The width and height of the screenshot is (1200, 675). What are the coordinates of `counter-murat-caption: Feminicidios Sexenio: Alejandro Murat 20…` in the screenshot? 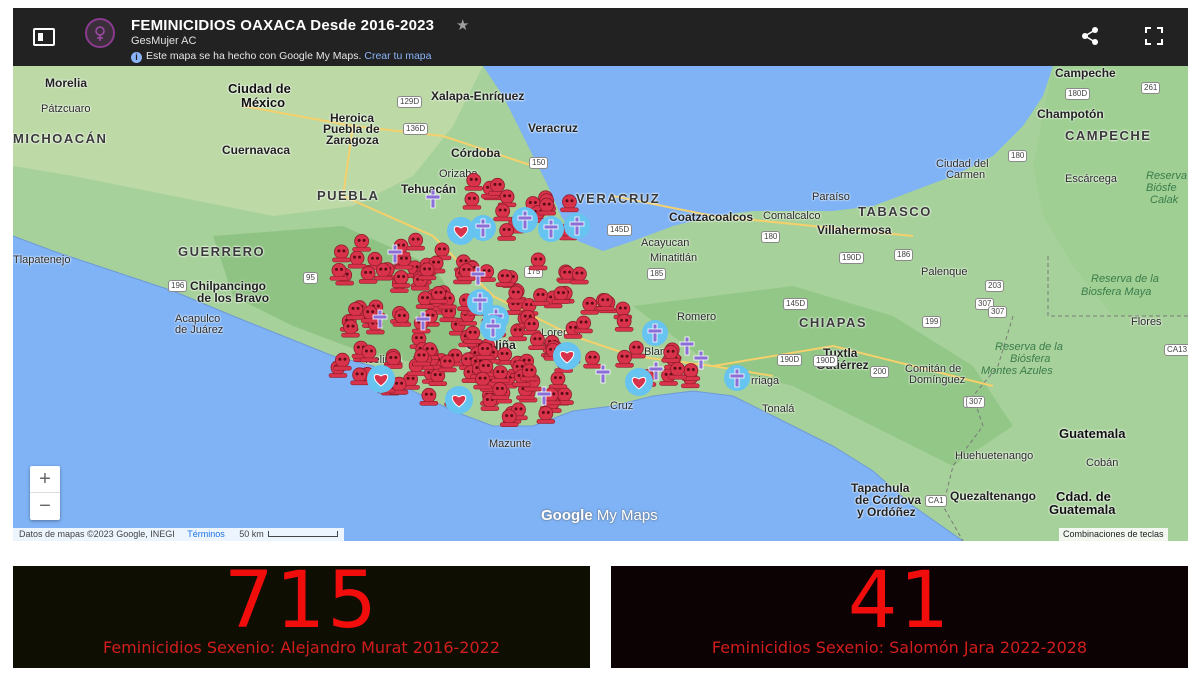 It's located at (301, 647).